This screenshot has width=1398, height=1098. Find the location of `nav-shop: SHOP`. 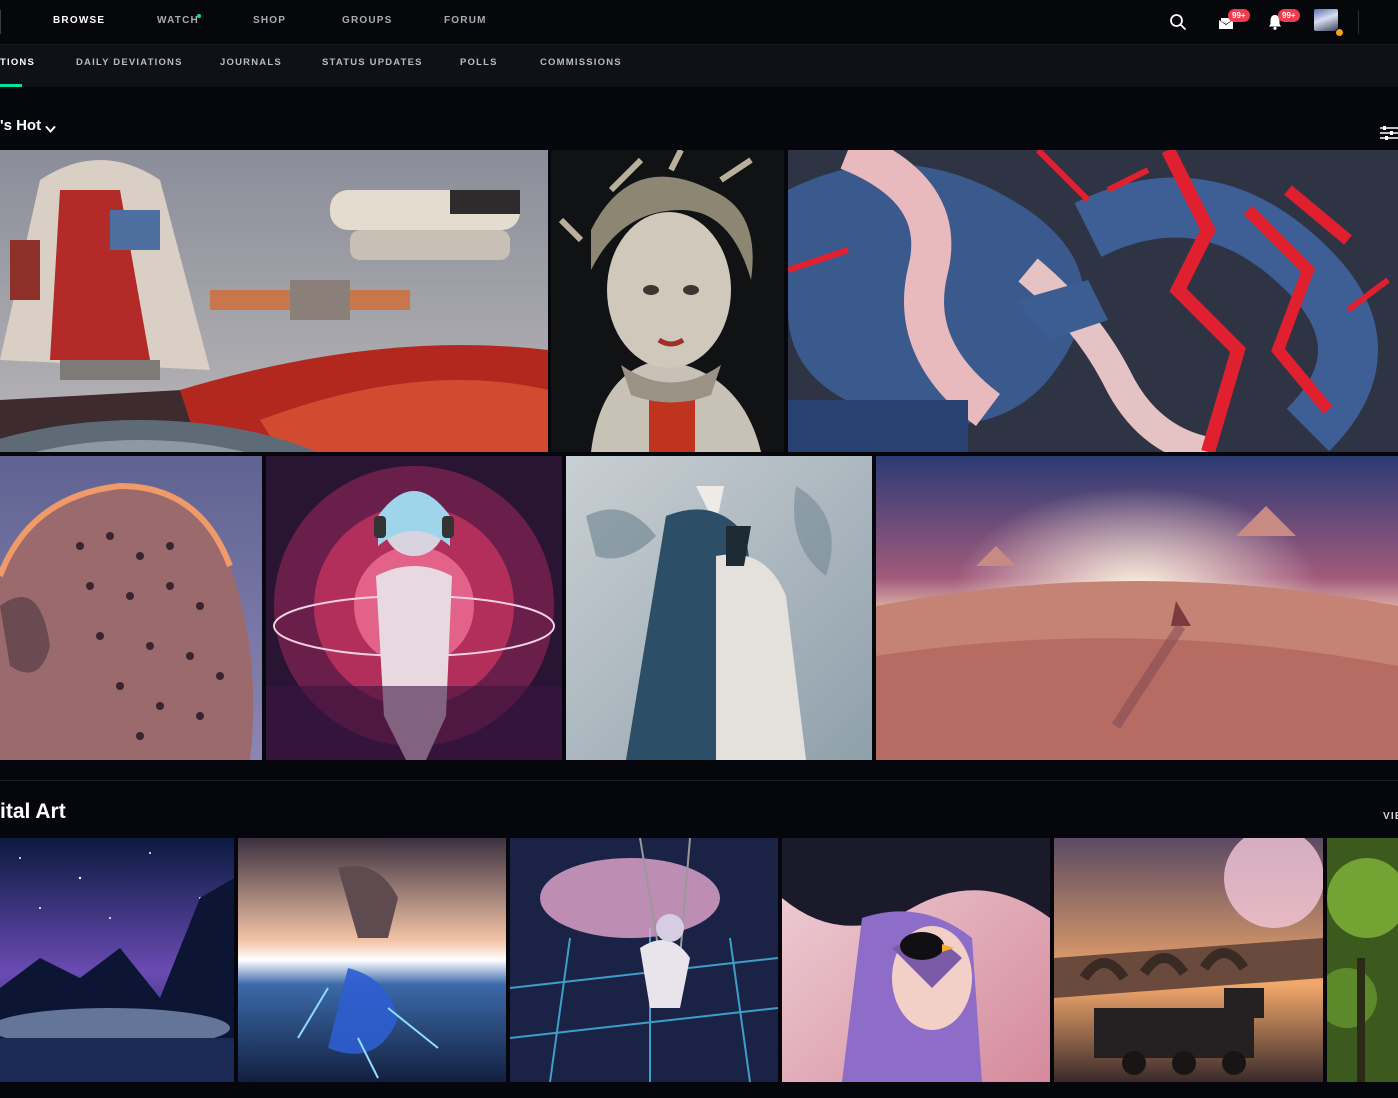

nav-shop: SHOP is located at coordinates (269, 20).